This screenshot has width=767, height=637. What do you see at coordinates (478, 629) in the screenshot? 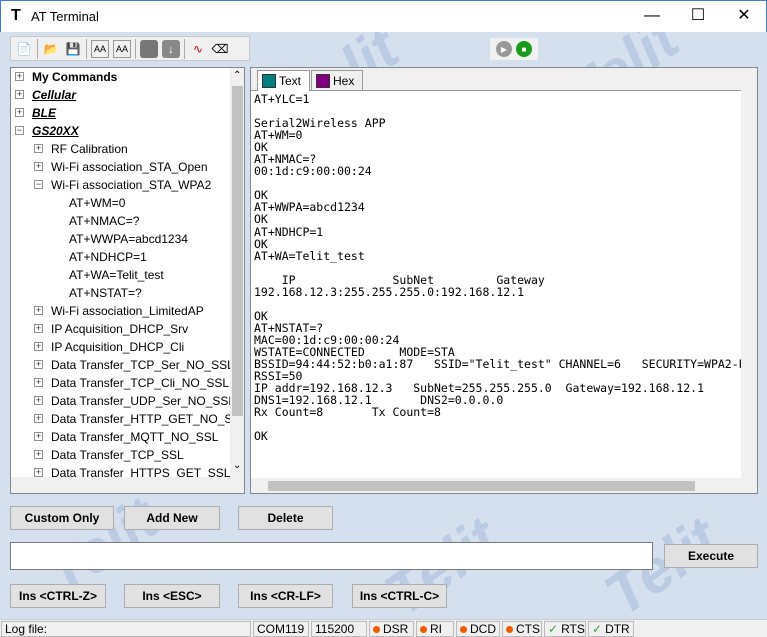
I see `signal-dcd: DCD` at bounding box center [478, 629].